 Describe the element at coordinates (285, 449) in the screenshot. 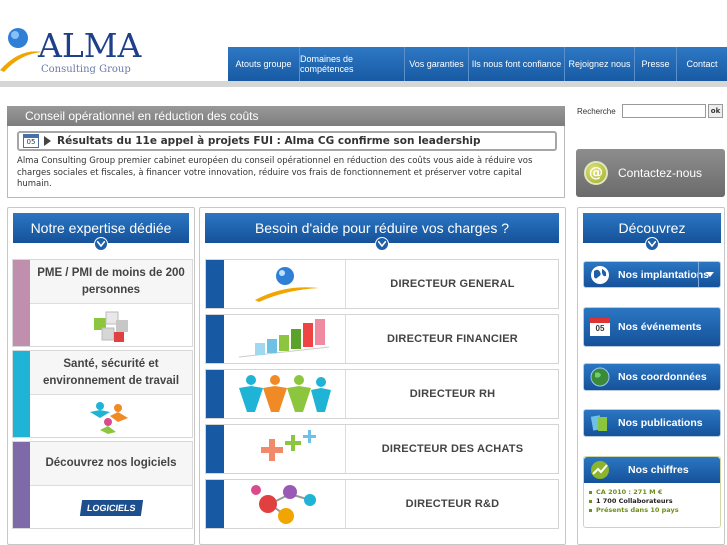

I see `plus-signs-icon` at that location.